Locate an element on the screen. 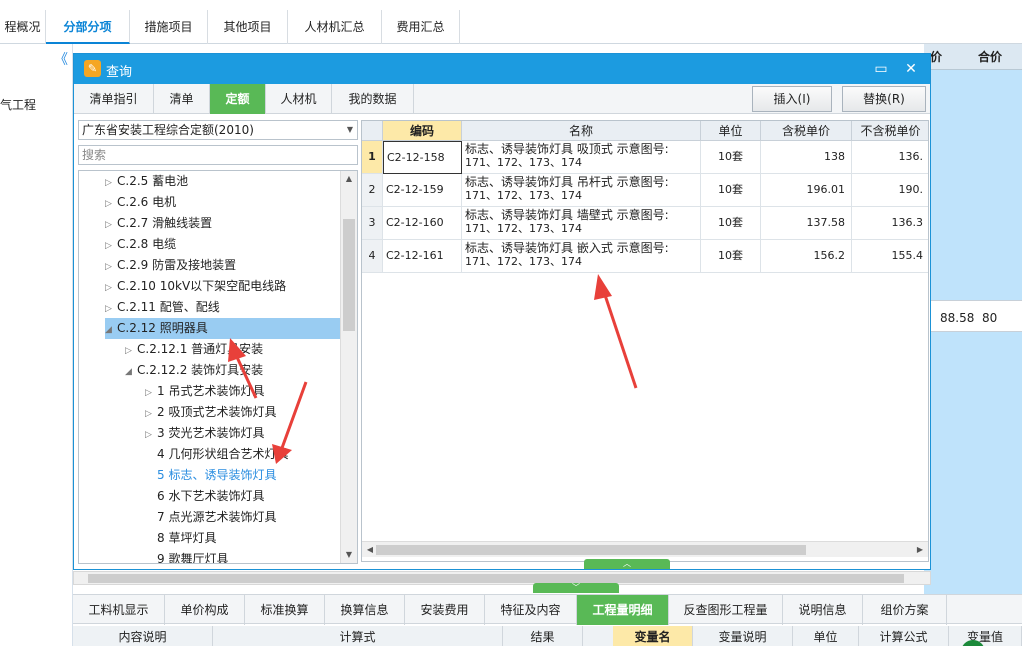  insert-button: 插入(I) is located at coordinates (792, 99).